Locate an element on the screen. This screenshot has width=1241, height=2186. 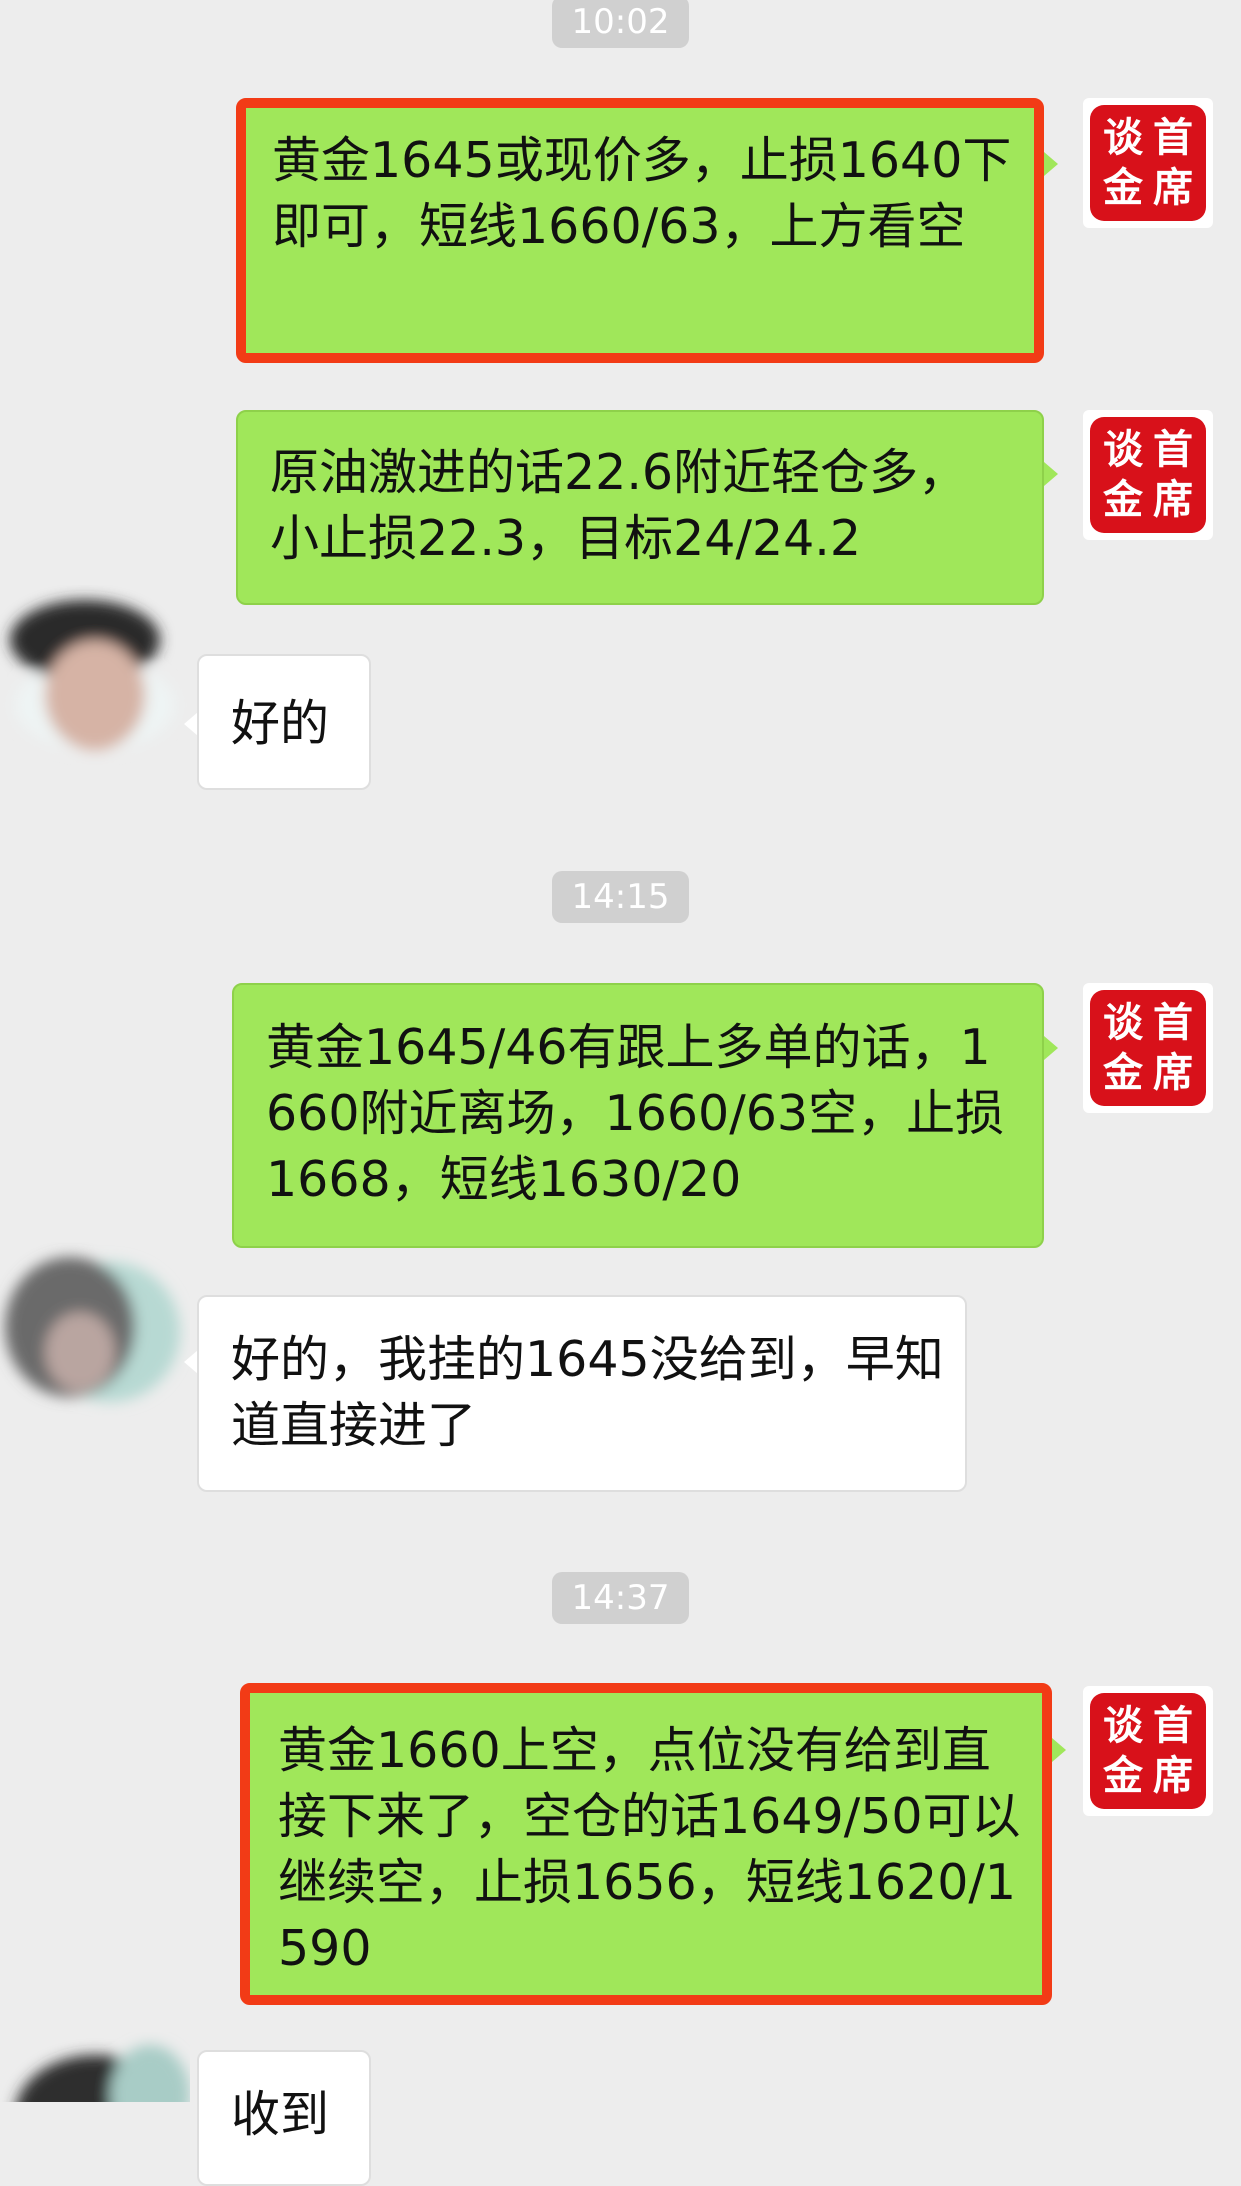
message-bubble-other: 收到 is located at coordinates (284, 2118).